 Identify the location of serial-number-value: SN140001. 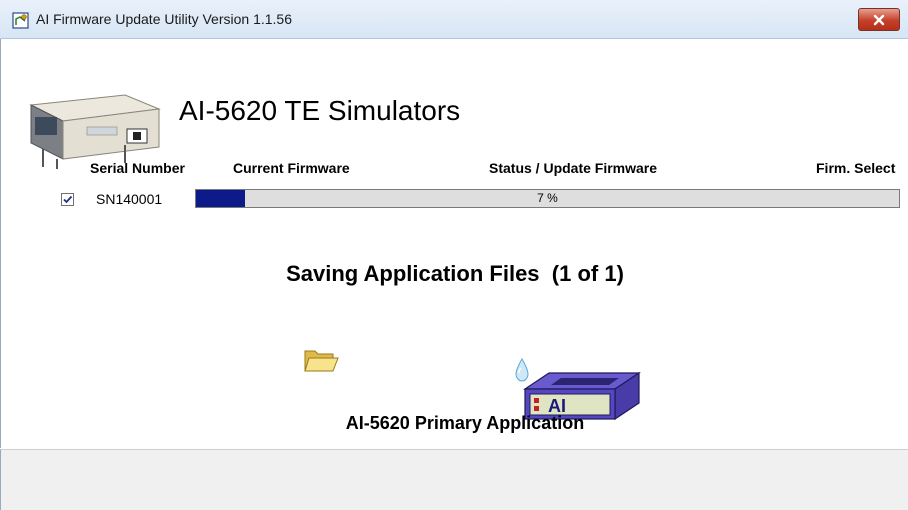
(129, 199).